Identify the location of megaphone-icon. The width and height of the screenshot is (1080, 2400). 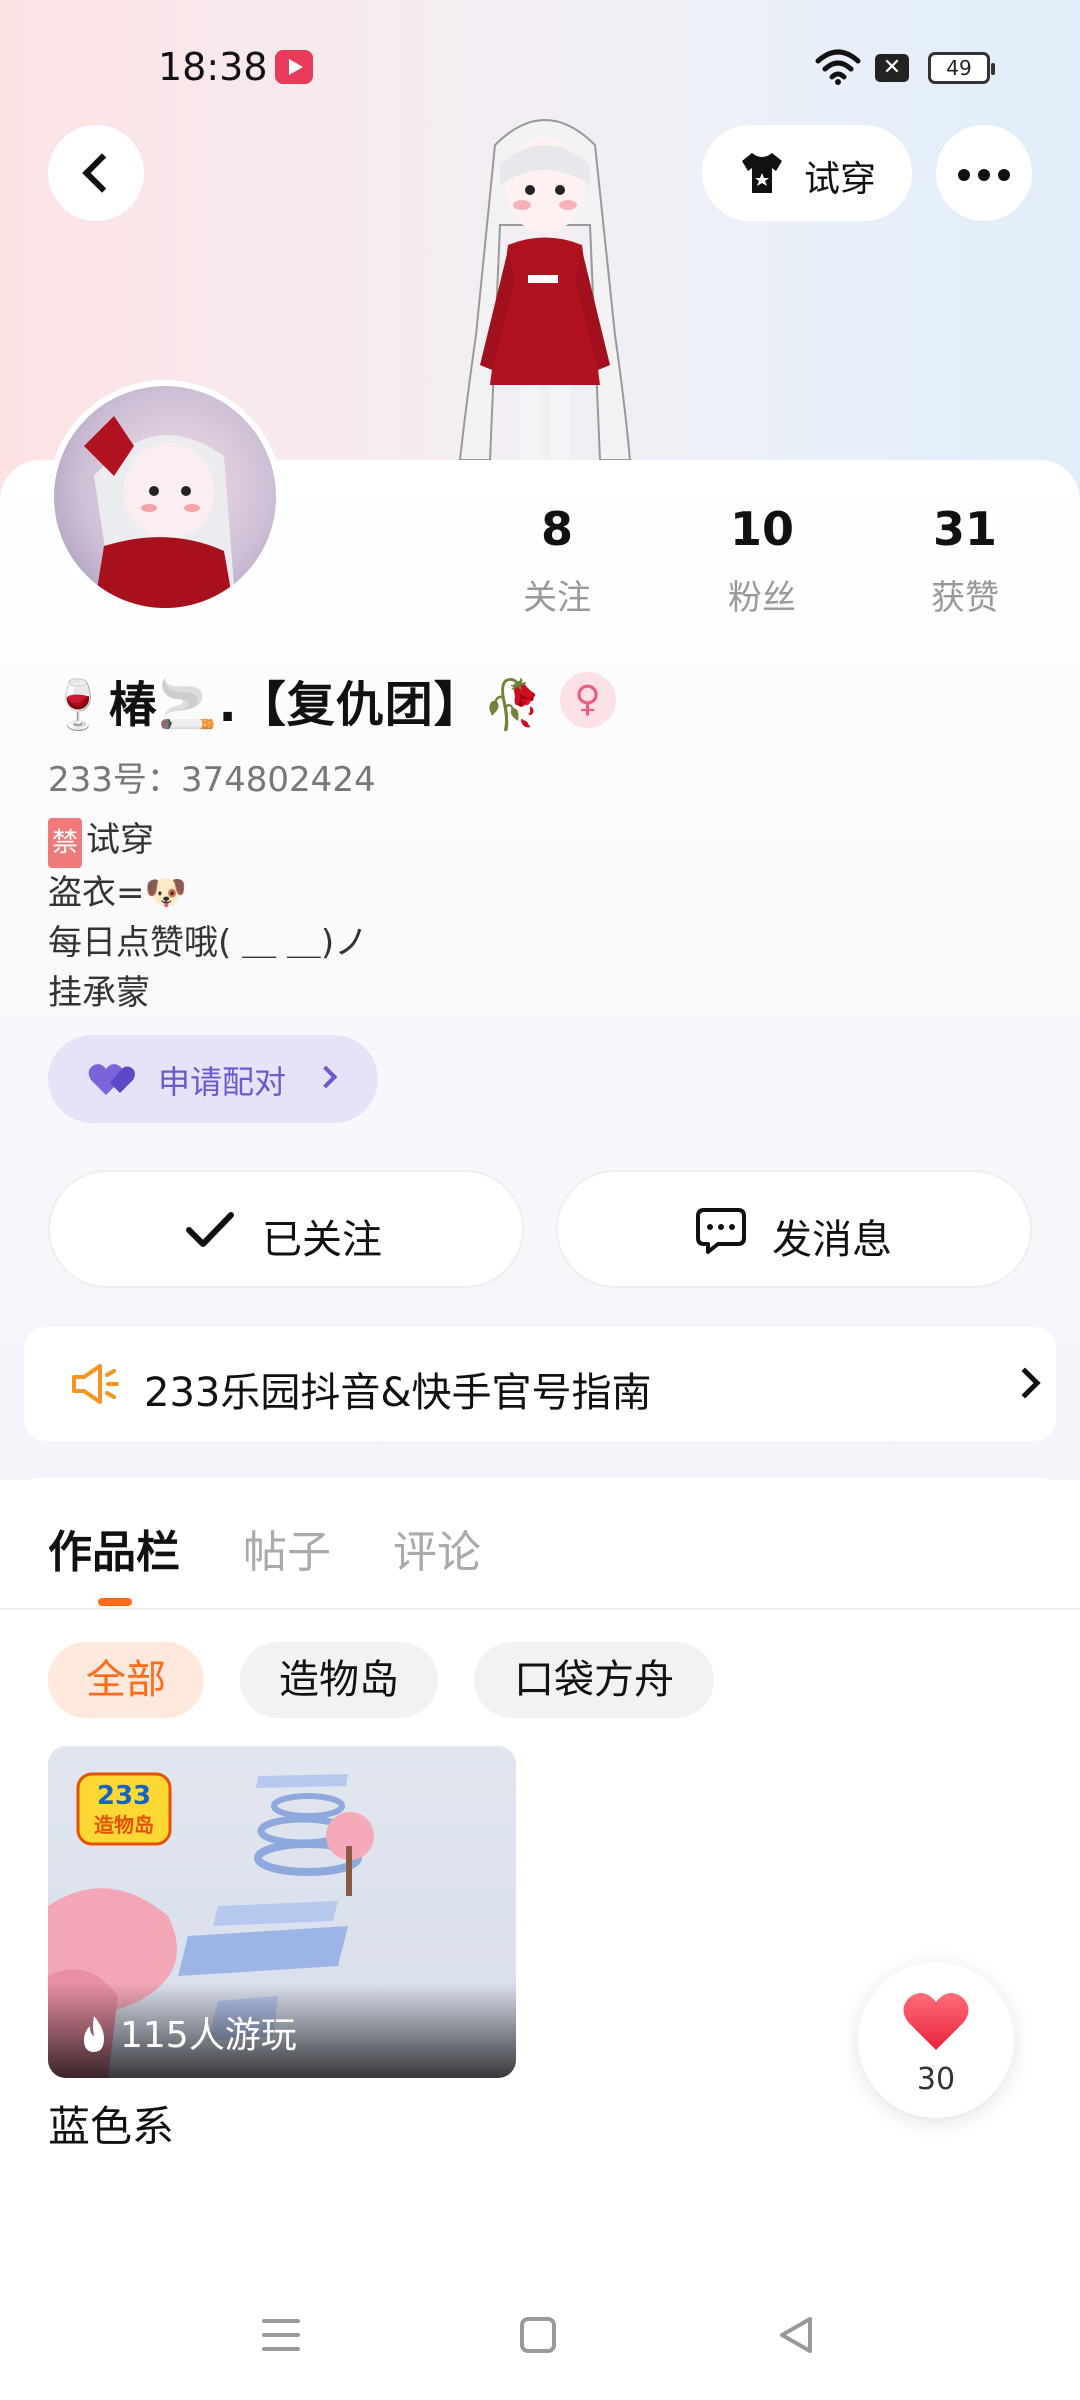
(95, 1384).